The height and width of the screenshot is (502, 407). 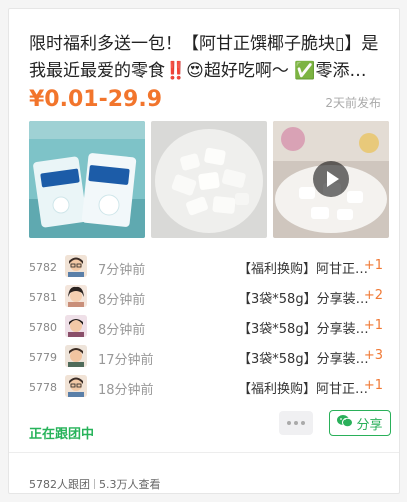 What do you see at coordinates (345, 423) in the screenshot?
I see `wechat-icon` at bounding box center [345, 423].